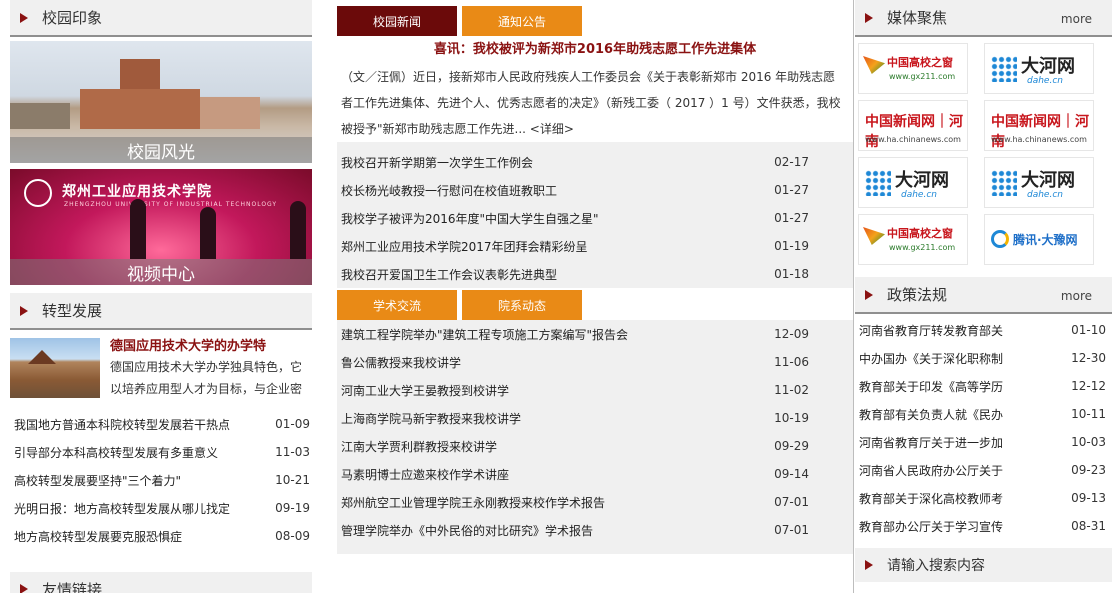 The height and width of the screenshot is (593, 1112). Describe the element at coordinates (575, 246) in the screenshot. I see `list-item: 郑州工业应用技术学院2017年团拜会精彩纷呈 01-19` at that location.